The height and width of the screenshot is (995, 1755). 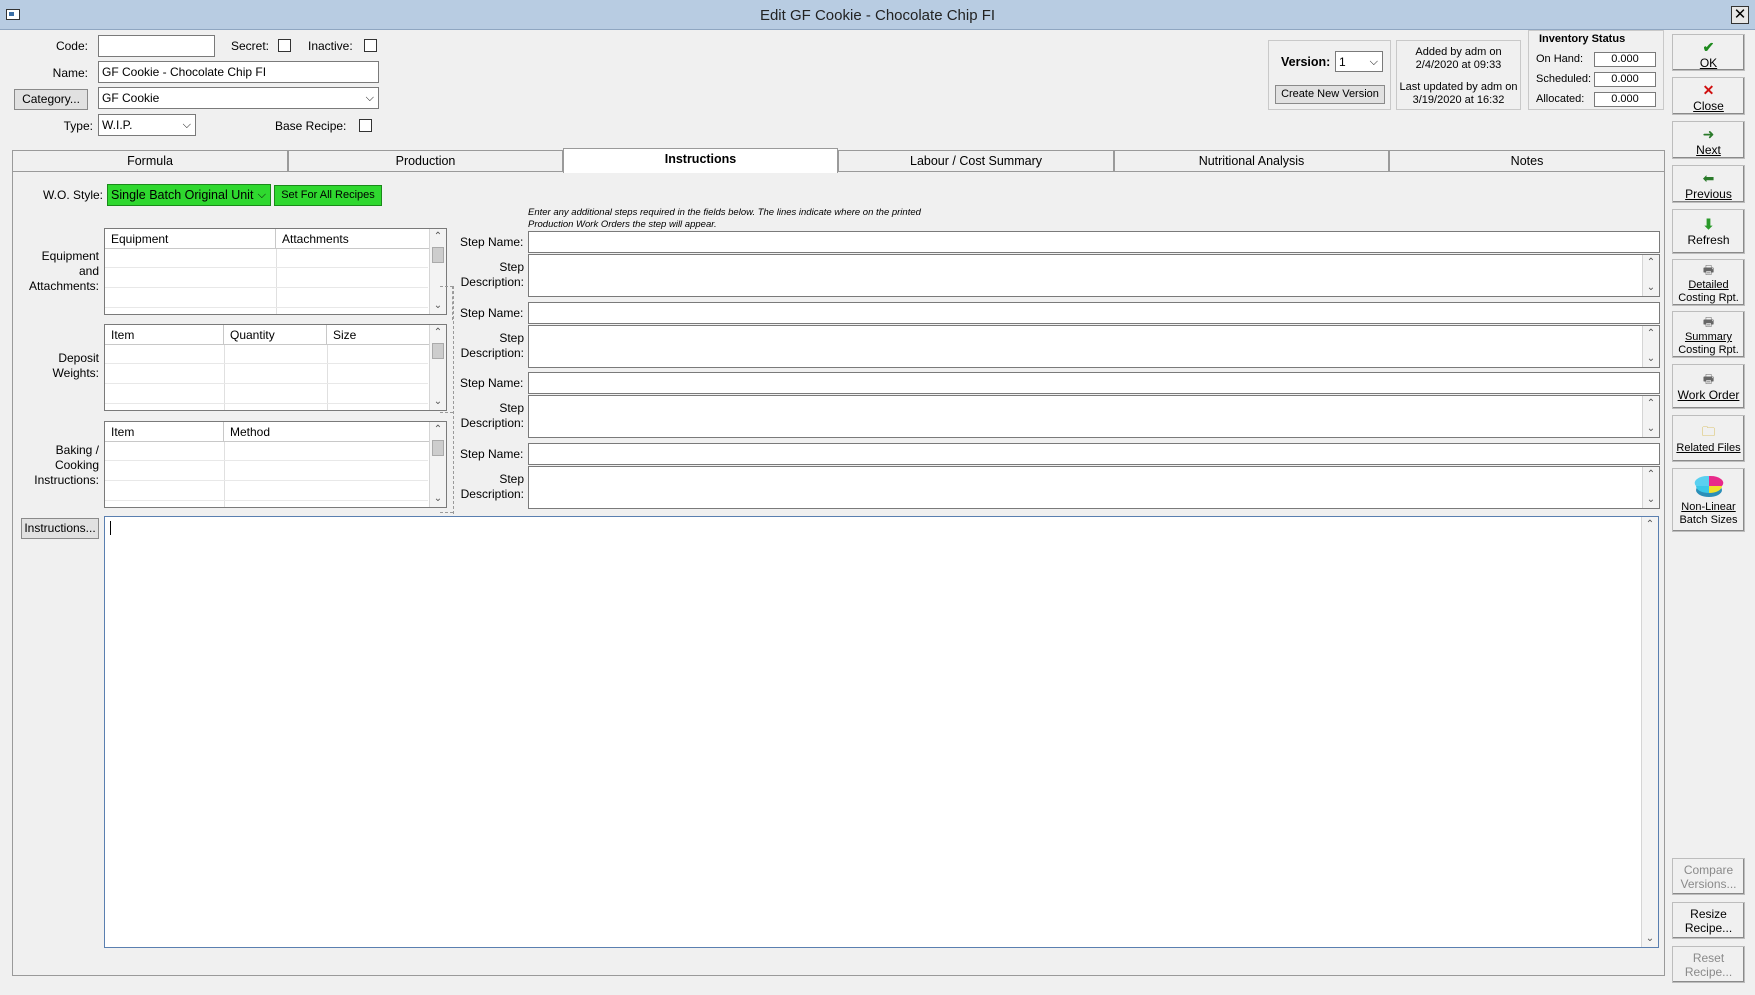 What do you see at coordinates (378, 335) in the screenshot?
I see `column-header-size: Size` at bounding box center [378, 335].